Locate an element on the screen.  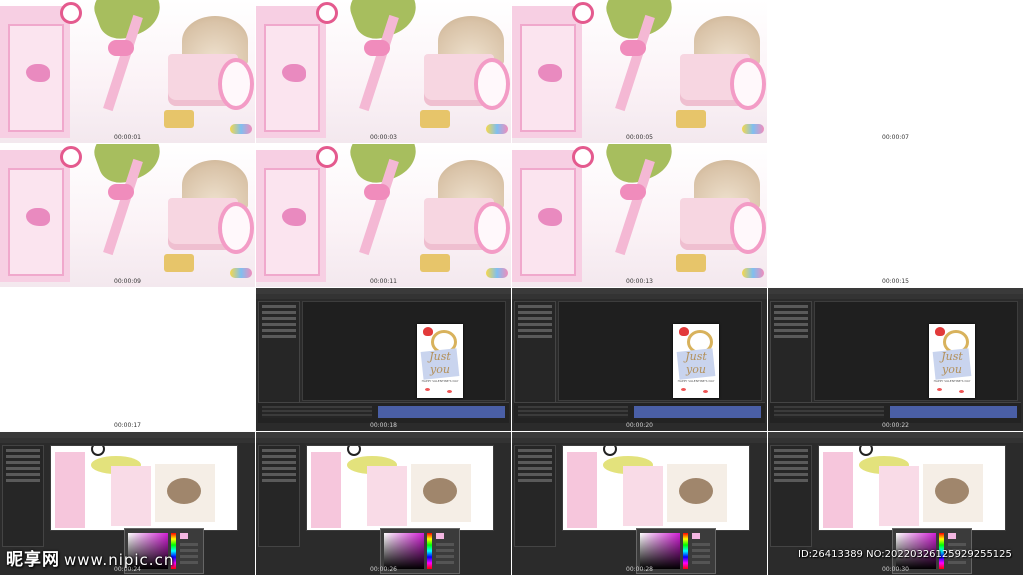
frame-timestamp: 00:00:01 is located at coordinates (127, 137).